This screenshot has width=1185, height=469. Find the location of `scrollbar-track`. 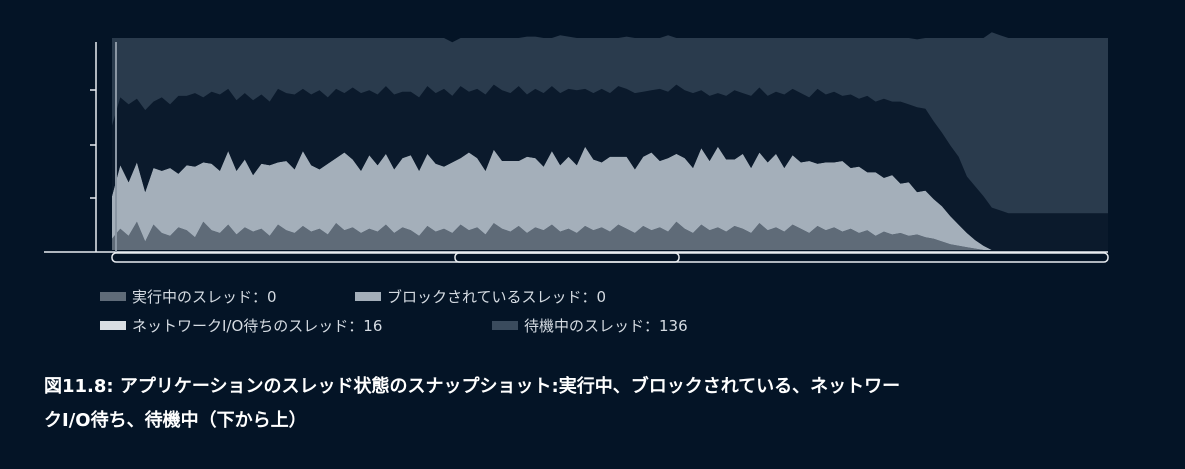

scrollbar-track is located at coordinates (610, 257).